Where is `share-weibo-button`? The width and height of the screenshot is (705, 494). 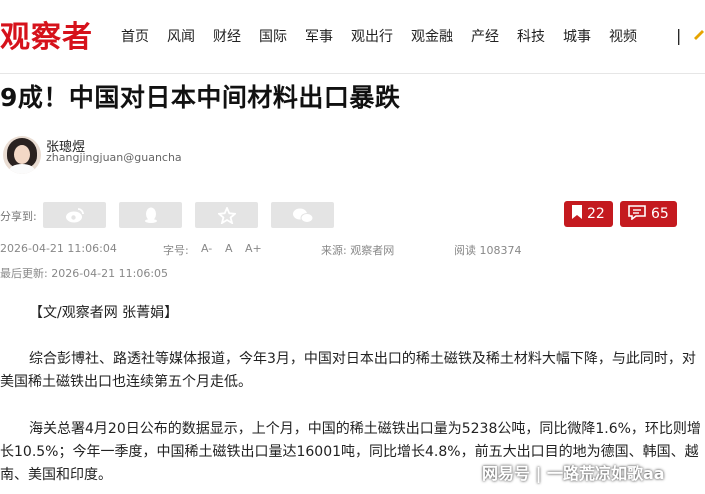 share-weibo-button is located at coordinates (74, 215).